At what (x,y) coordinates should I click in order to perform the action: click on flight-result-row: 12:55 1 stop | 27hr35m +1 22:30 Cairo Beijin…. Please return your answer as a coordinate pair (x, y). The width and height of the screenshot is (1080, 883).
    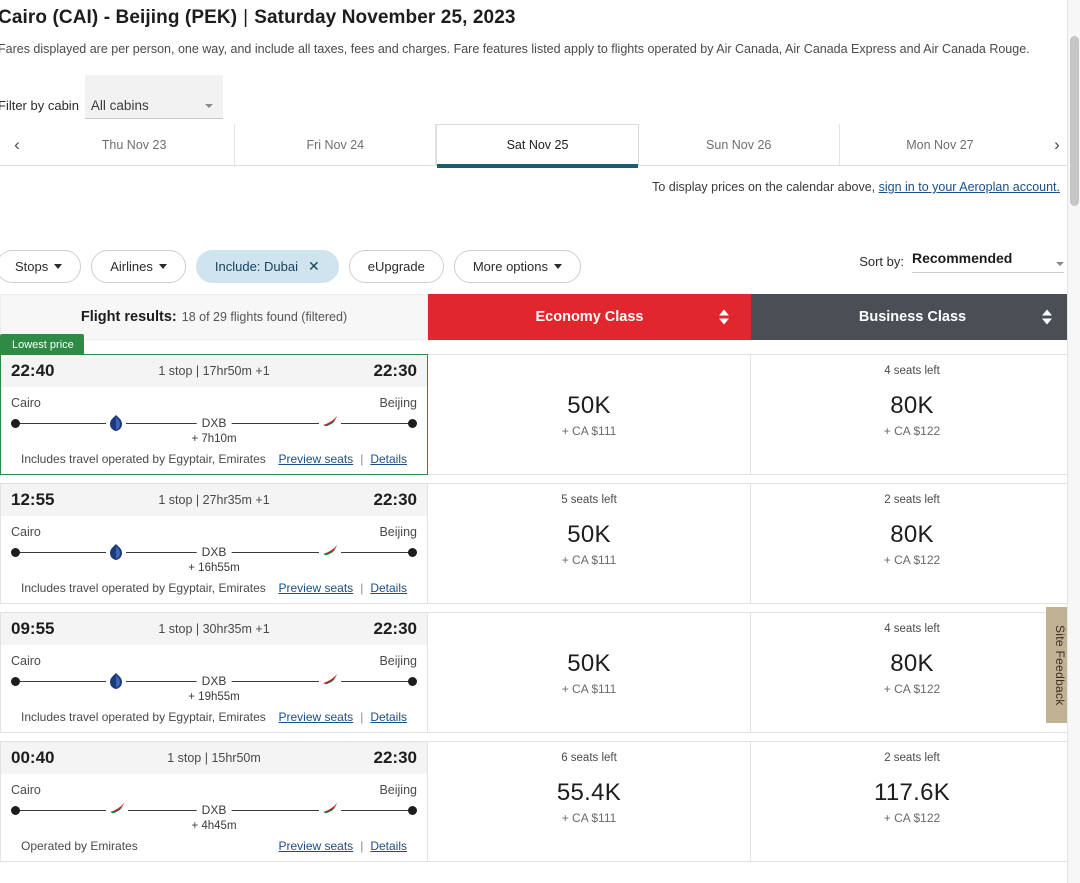
    Looking at the image, I should click on (537, 543).